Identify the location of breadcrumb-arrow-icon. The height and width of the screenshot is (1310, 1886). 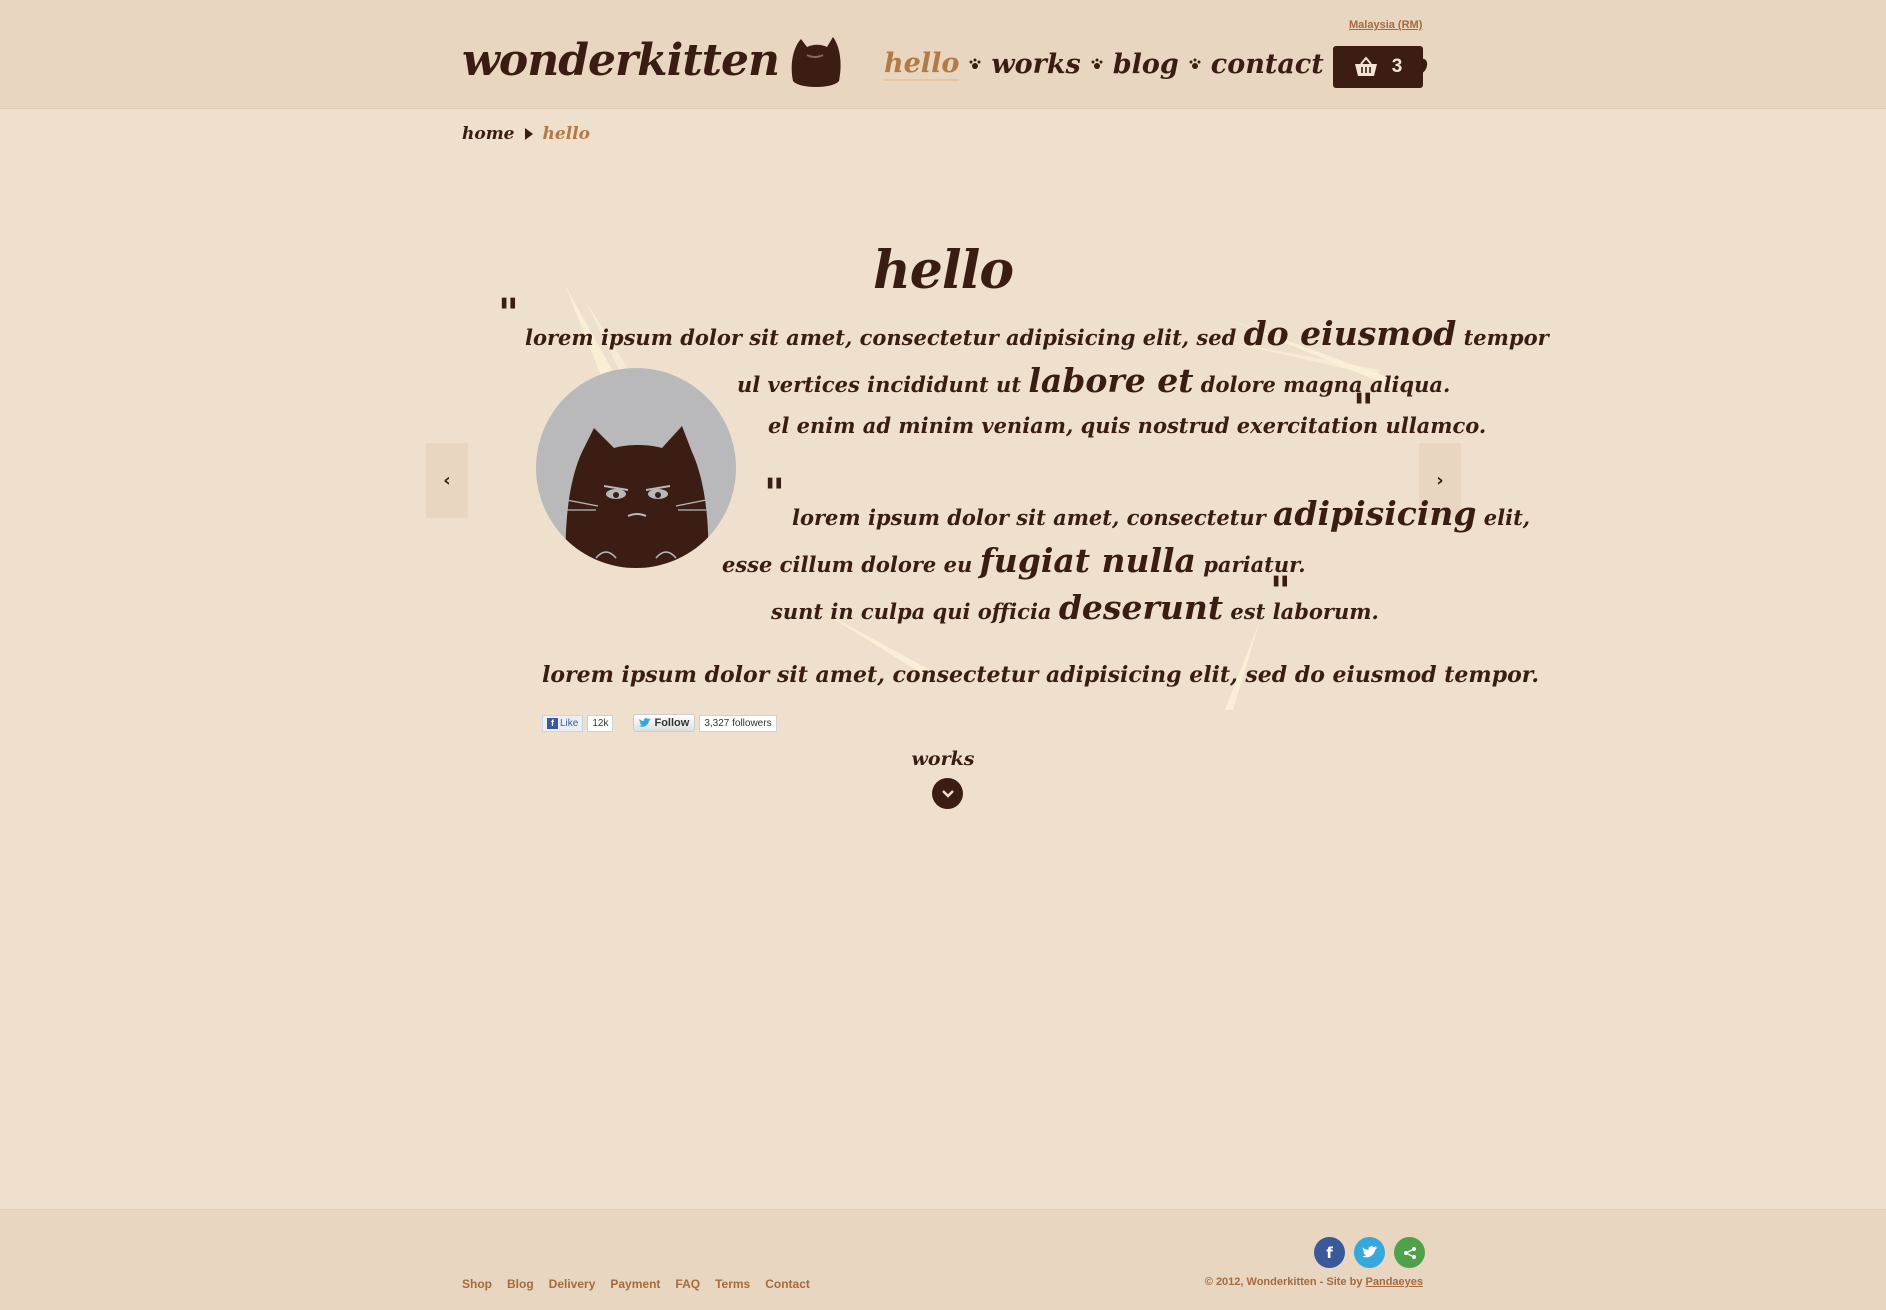
(528, 134).